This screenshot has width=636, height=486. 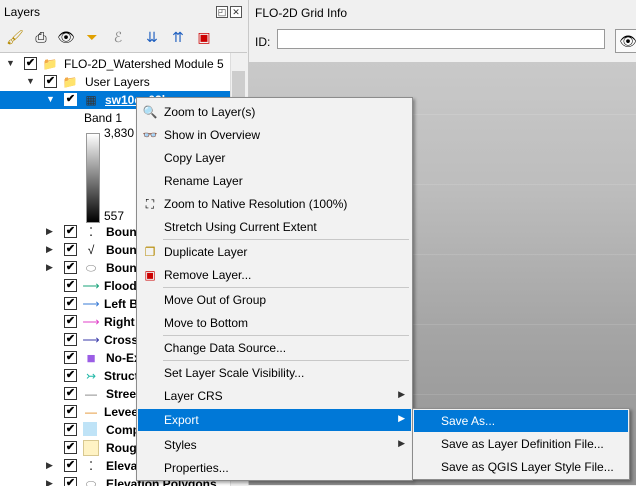 I want to click on fill-swatch-icon: ■, so click(x=91, y=358).